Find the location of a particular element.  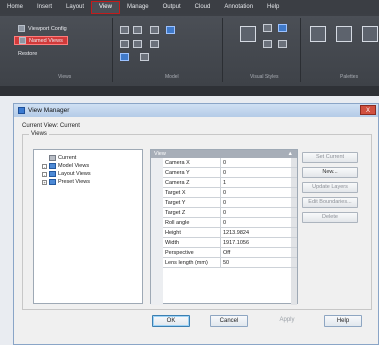

ok-button: OK is located at coordinates (171, 321).